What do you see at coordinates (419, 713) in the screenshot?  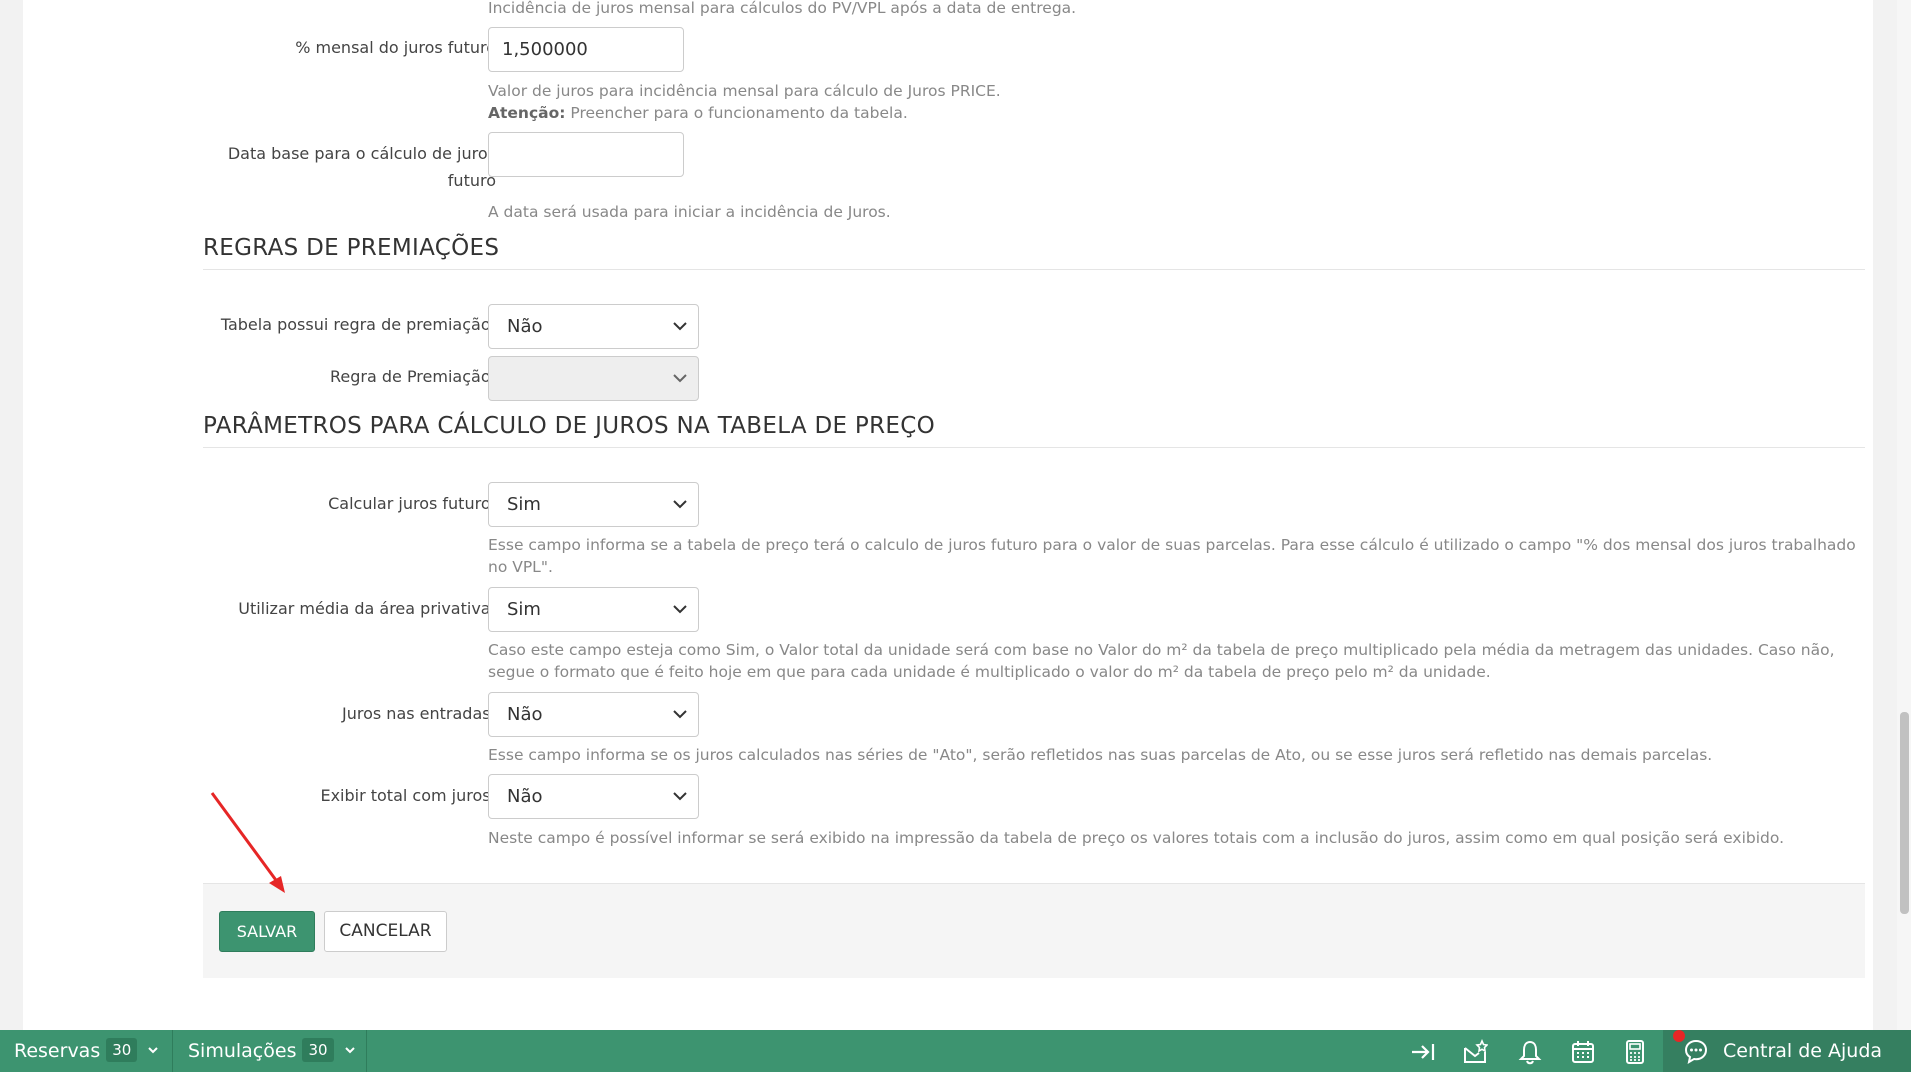 I see `juros-entradas-label: Juros nas entradas:` at bounding box center [419, 713].